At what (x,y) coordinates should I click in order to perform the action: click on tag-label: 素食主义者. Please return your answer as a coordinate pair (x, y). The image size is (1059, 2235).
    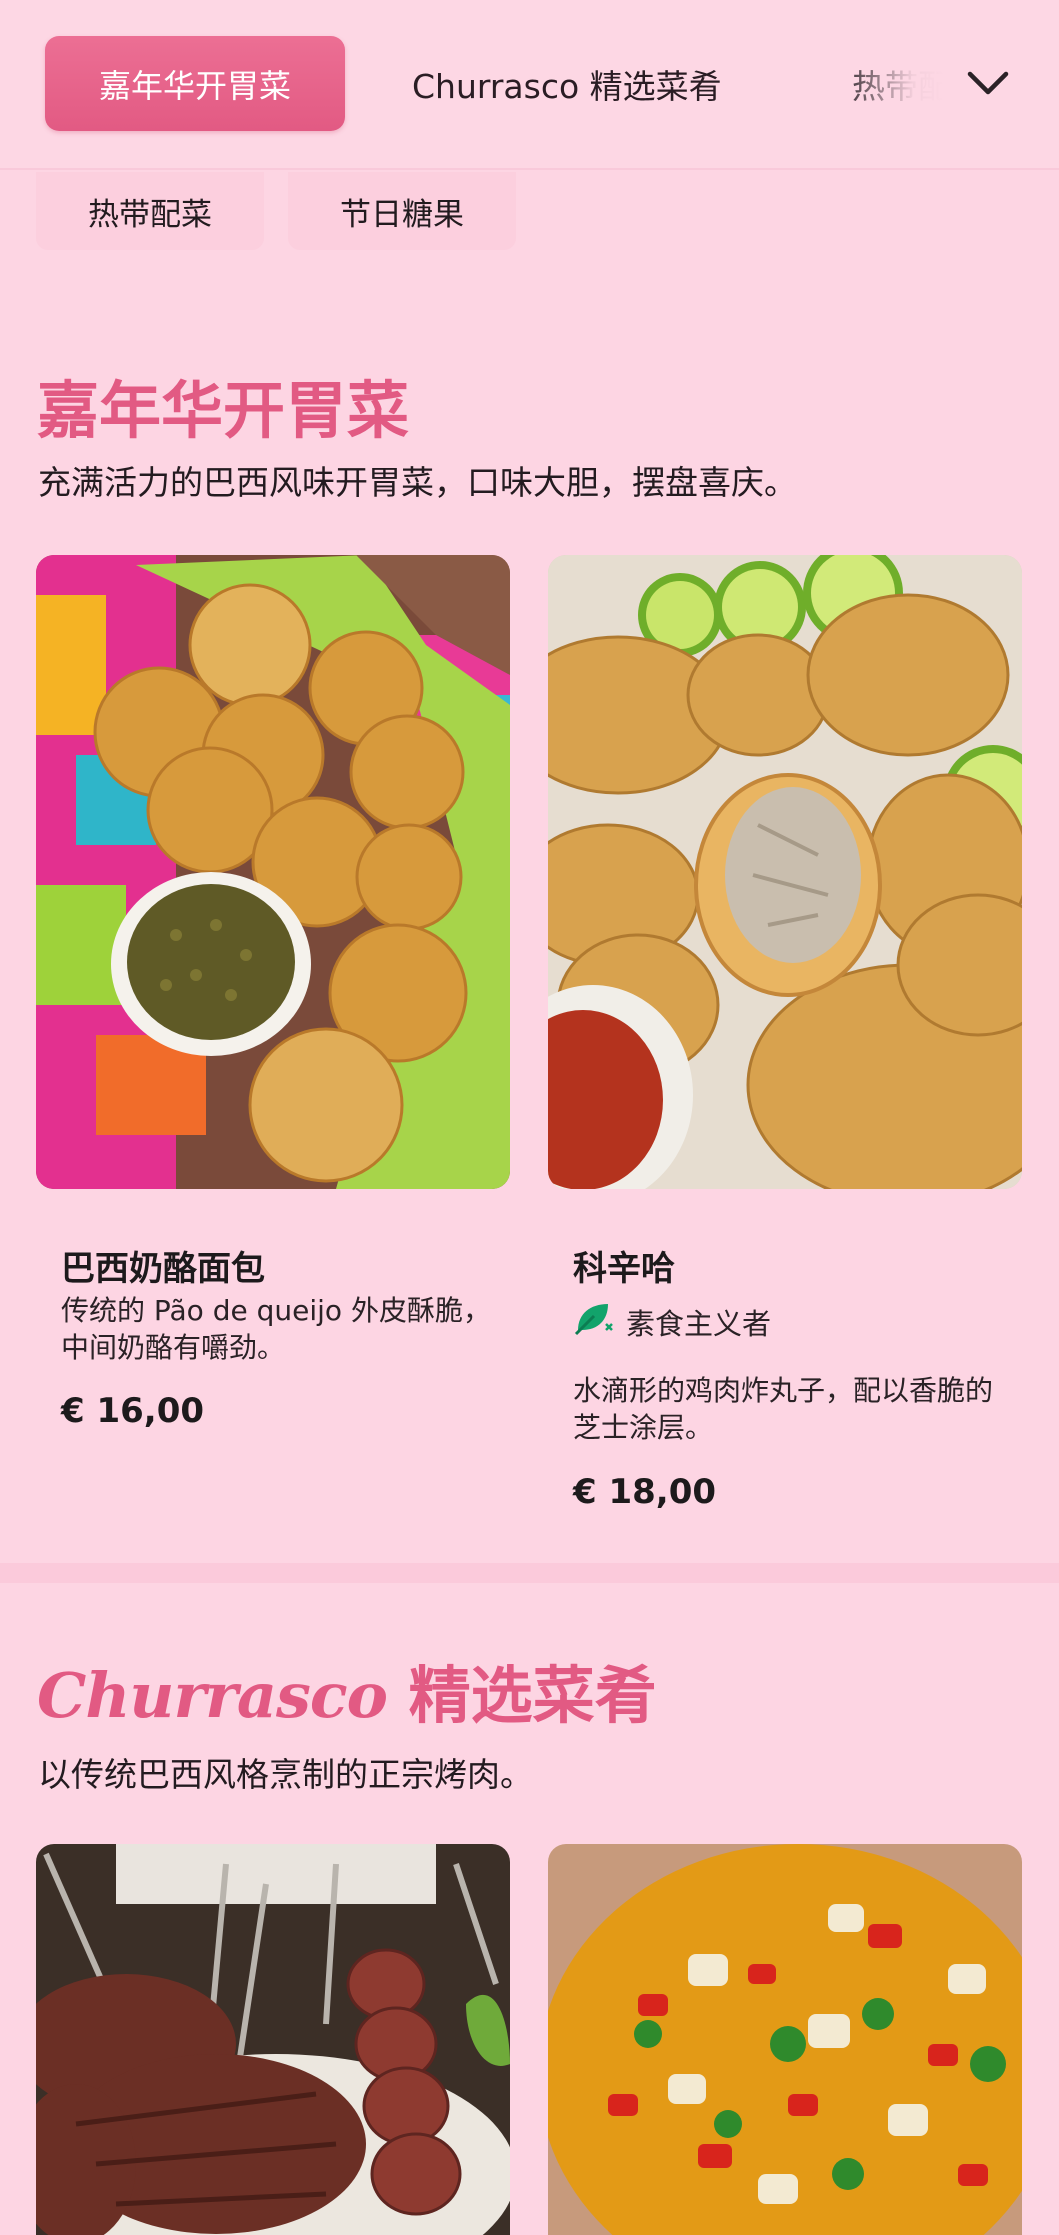
    Looking at the image, I should click on (699, 1323).